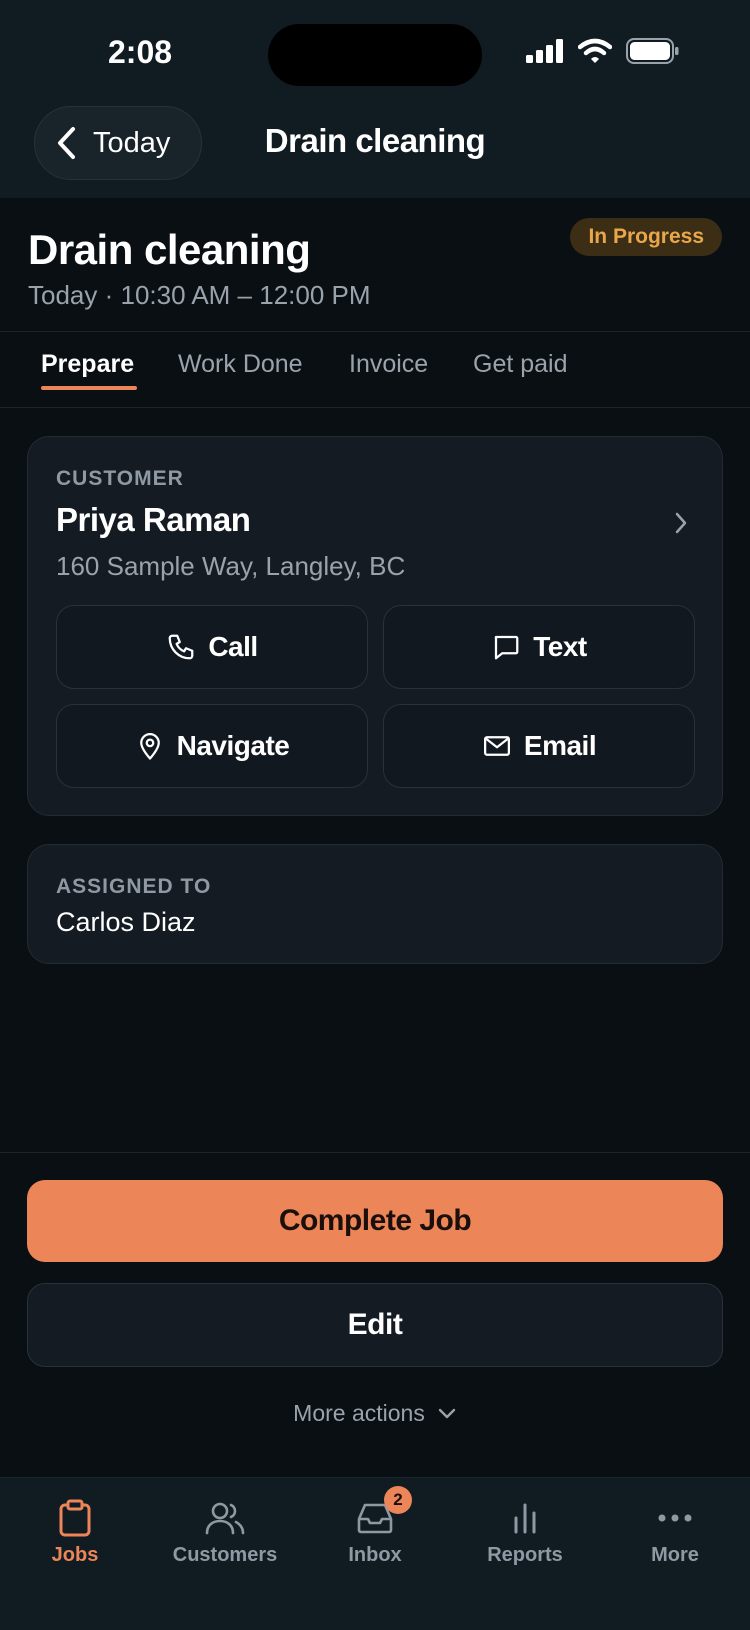 The image size is (750, 1630). What do you see at coordinates (675, 1555) in the screenshot?
I see `tab-bar-more-label: More` at bounding box center [675, 1555].